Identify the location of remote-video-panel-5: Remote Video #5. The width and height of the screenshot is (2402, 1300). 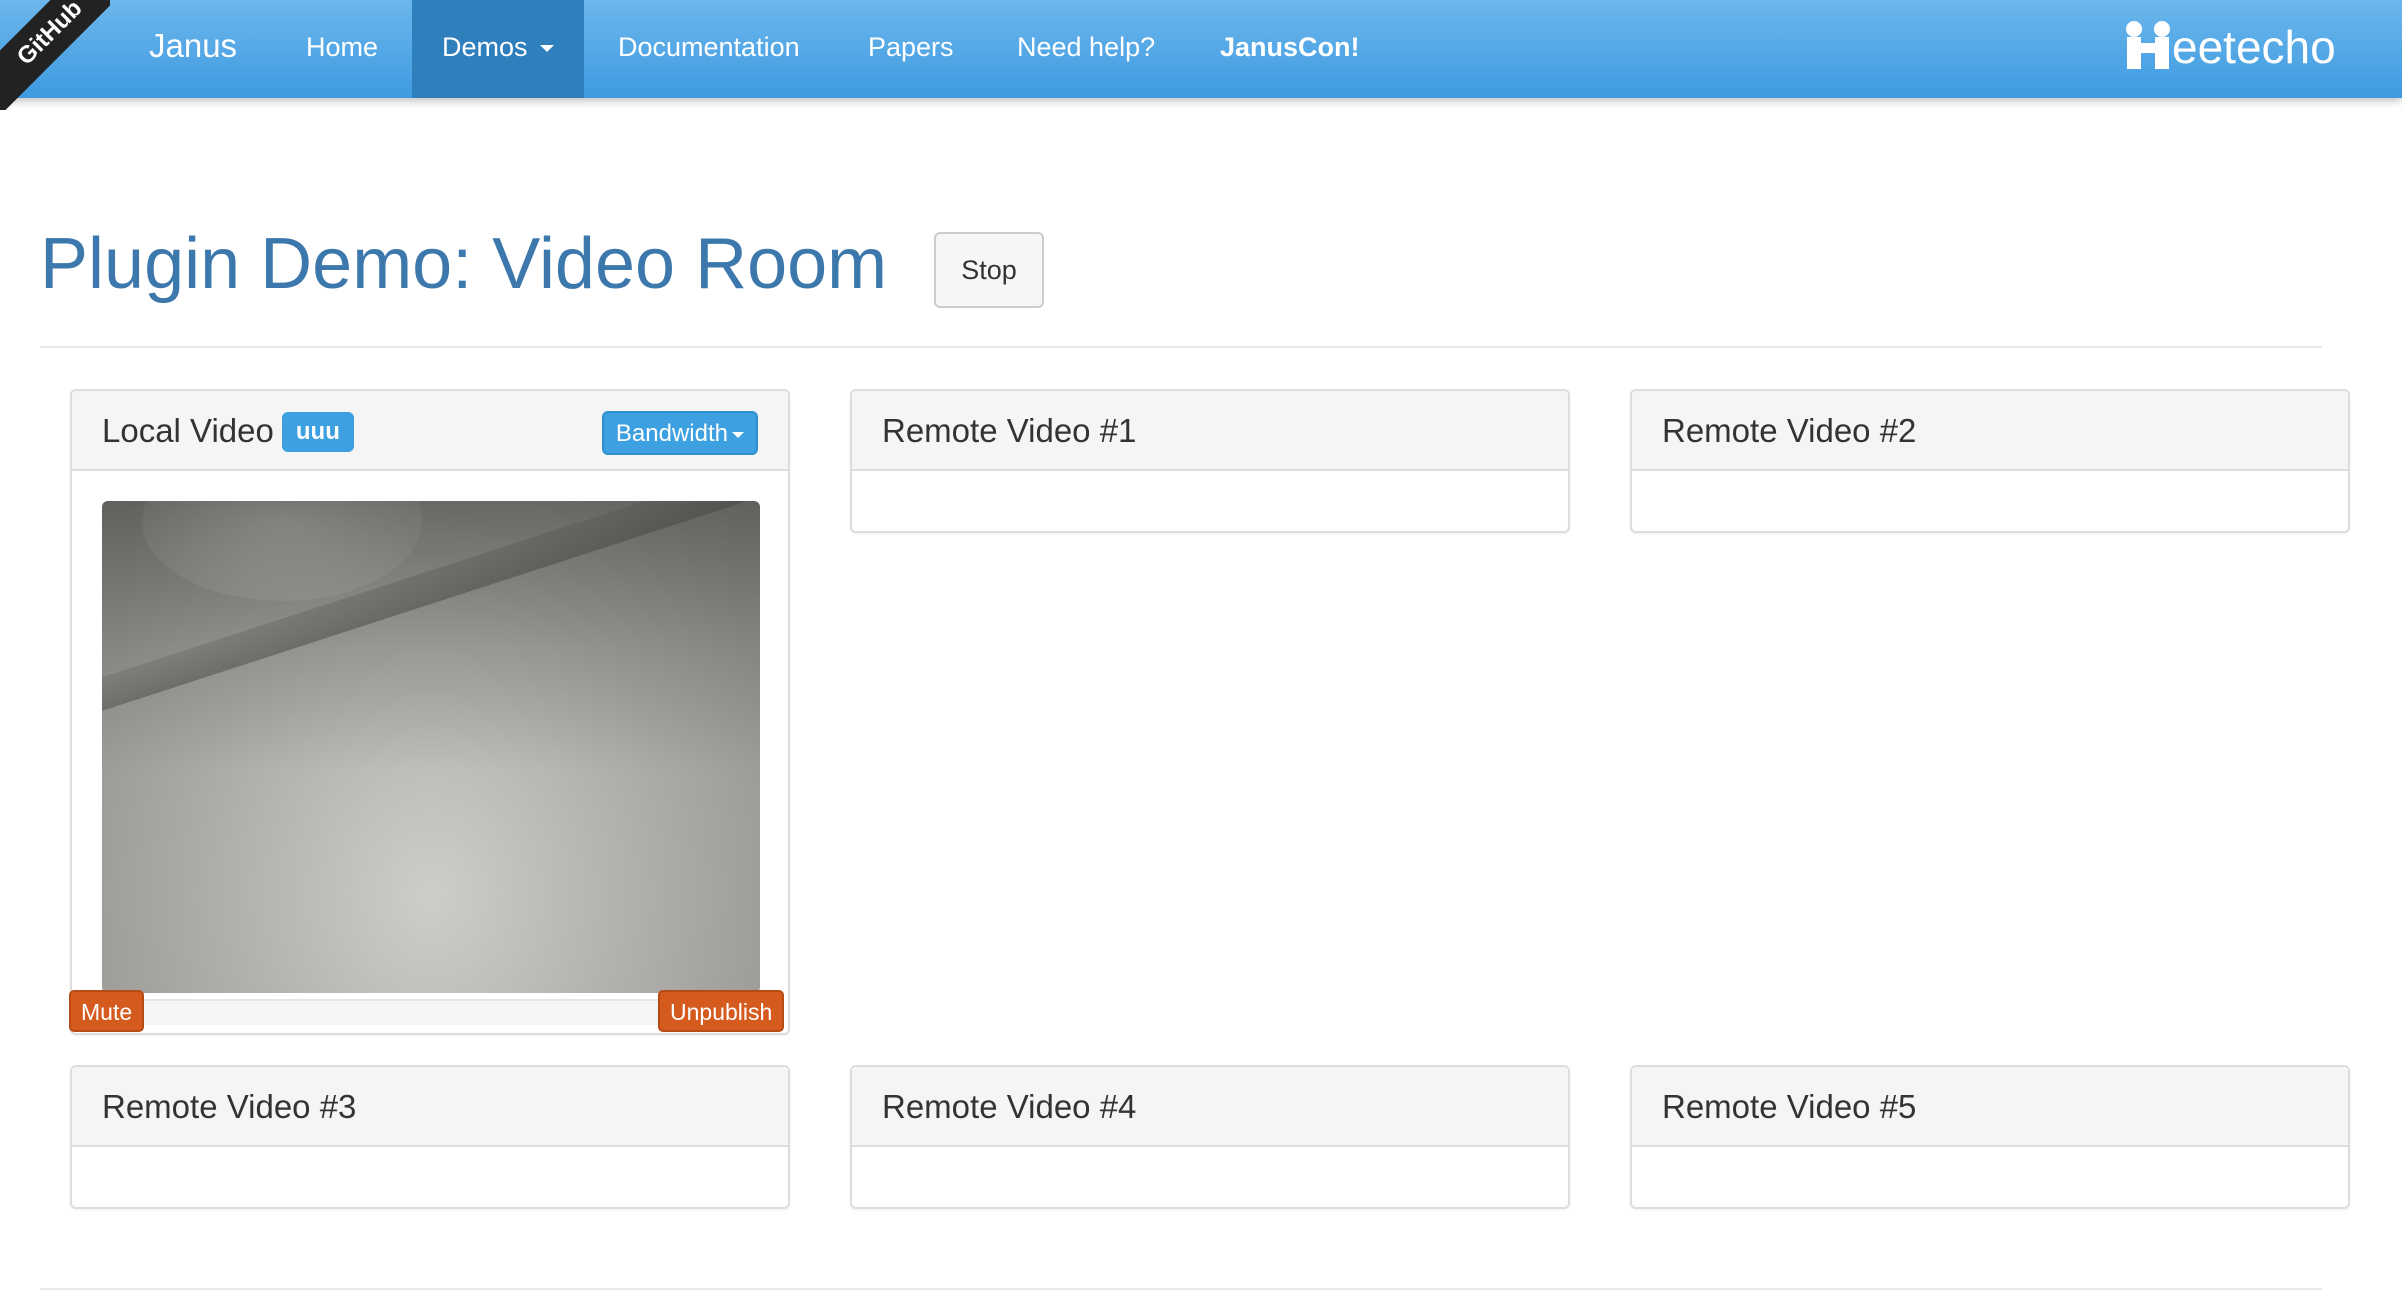
(1990, 1137).